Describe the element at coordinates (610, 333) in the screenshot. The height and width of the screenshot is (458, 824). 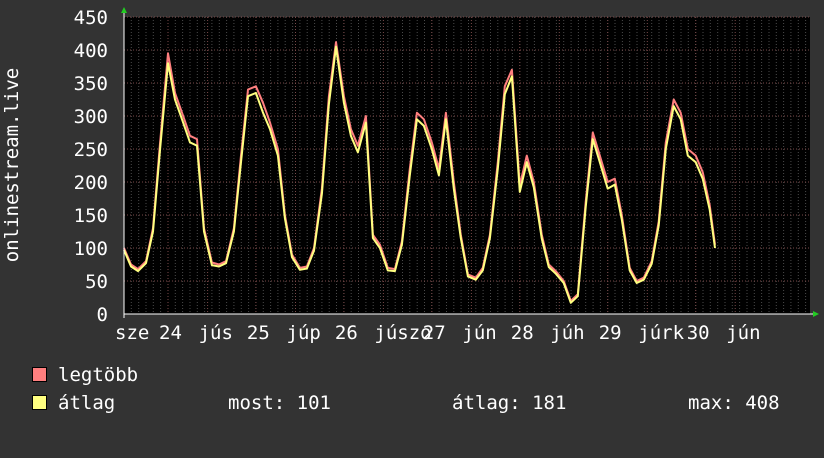
I see `x-tick-label: 29` at that location.